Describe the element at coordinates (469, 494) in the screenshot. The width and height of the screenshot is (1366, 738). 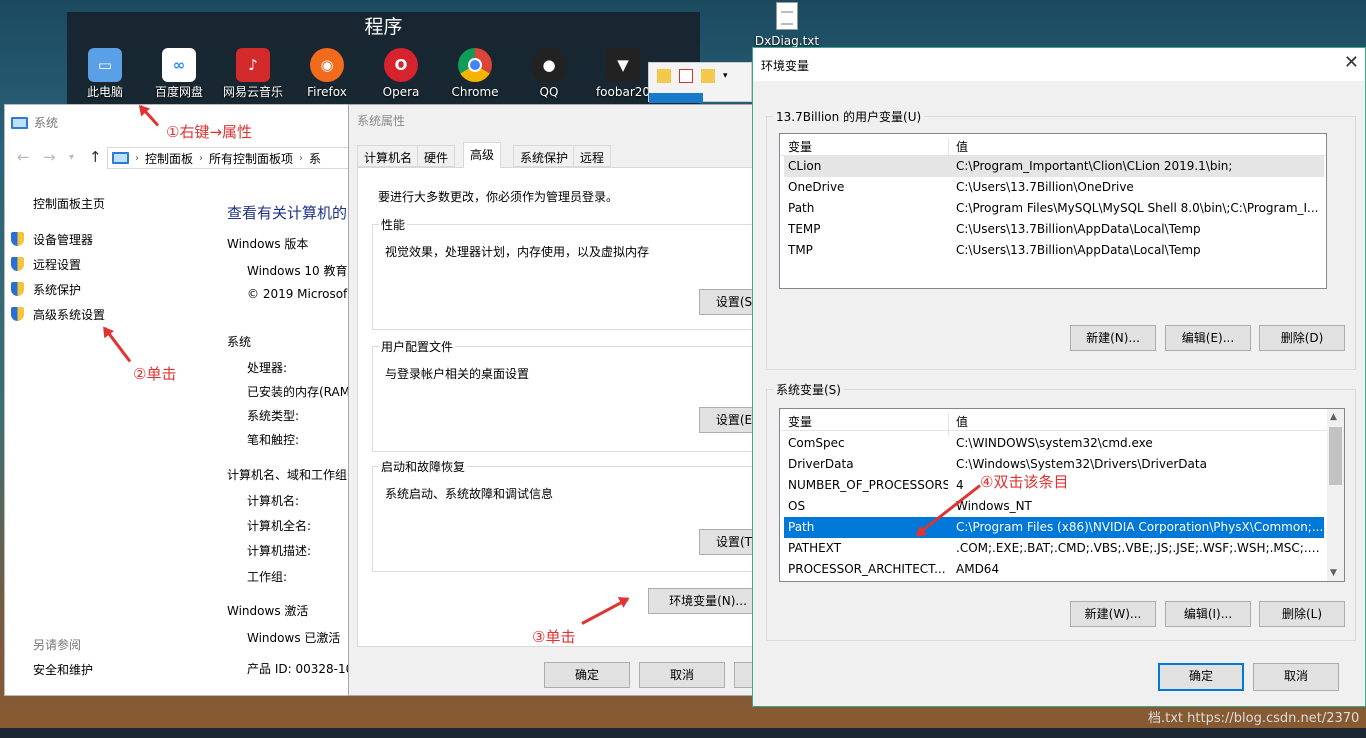
I see `group-description: 系统启动、系统故障和调试信息` at that location.